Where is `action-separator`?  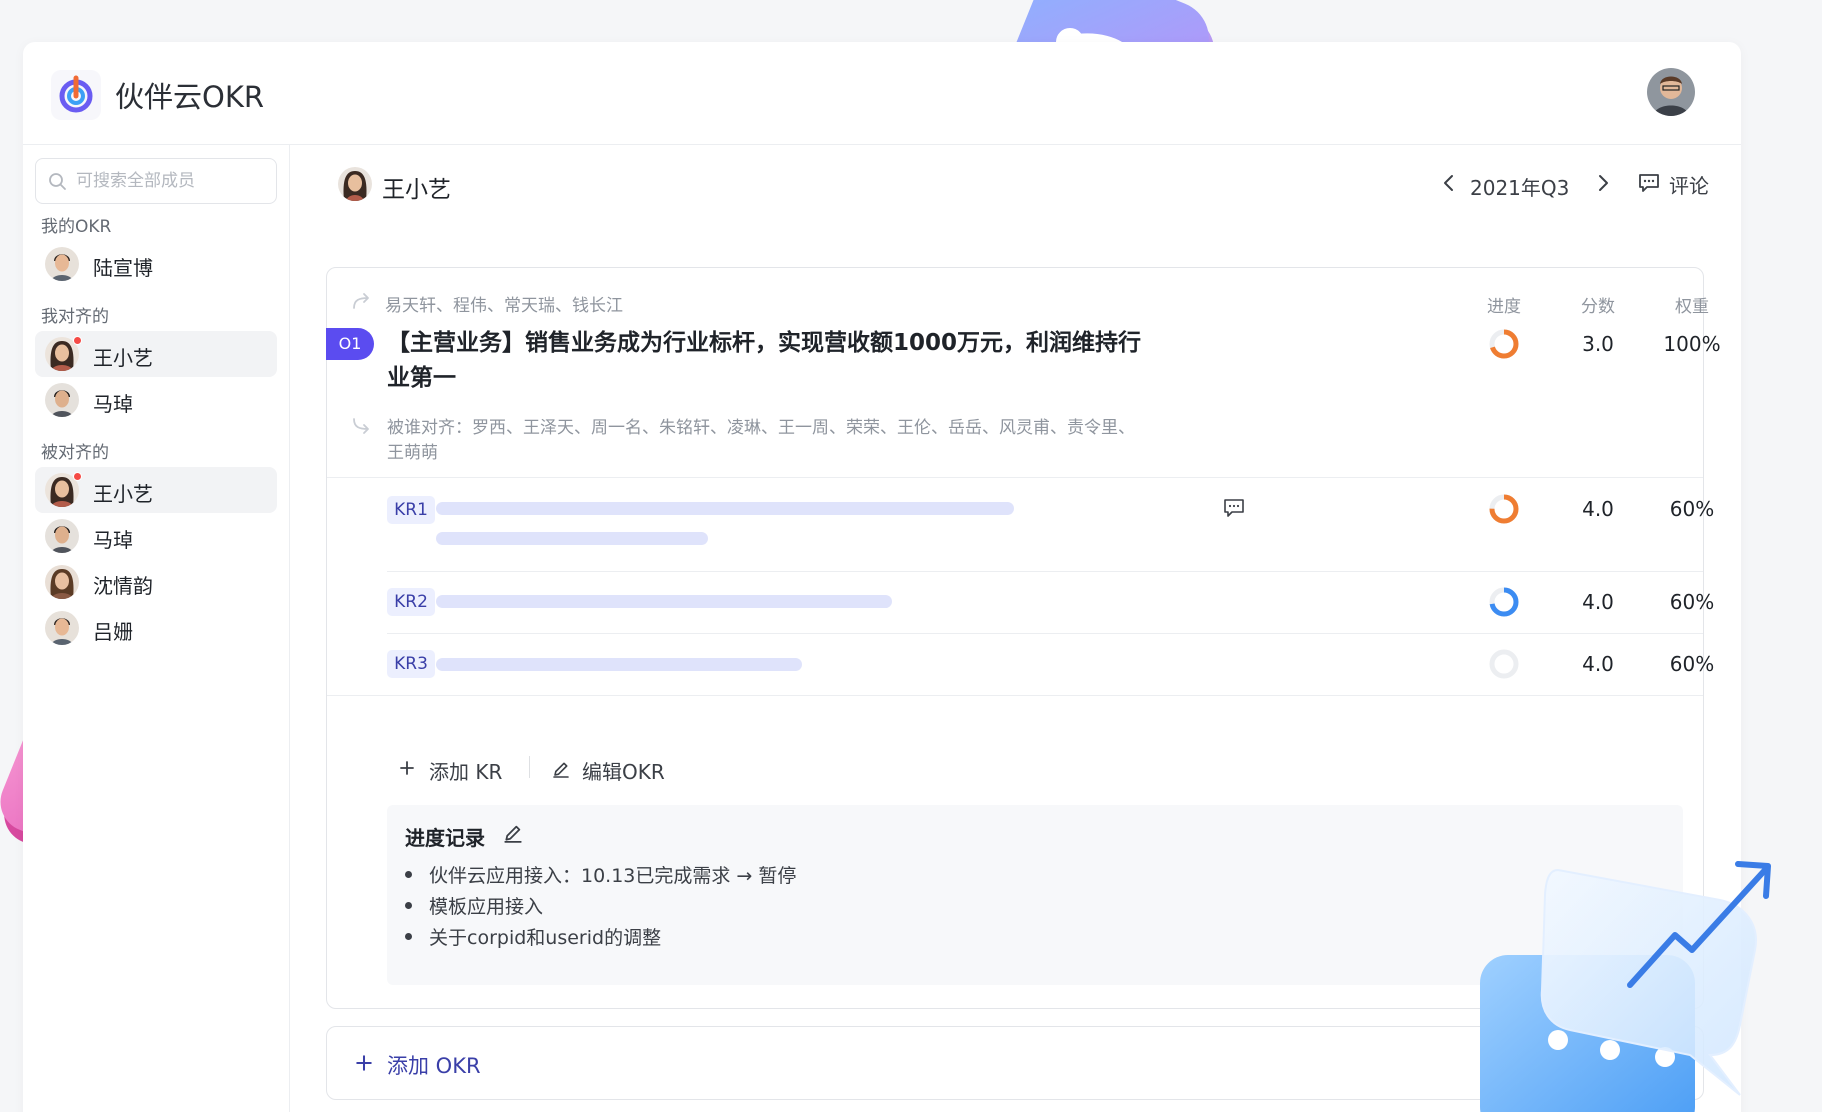
action-separator is located at coordinates (529, 767).